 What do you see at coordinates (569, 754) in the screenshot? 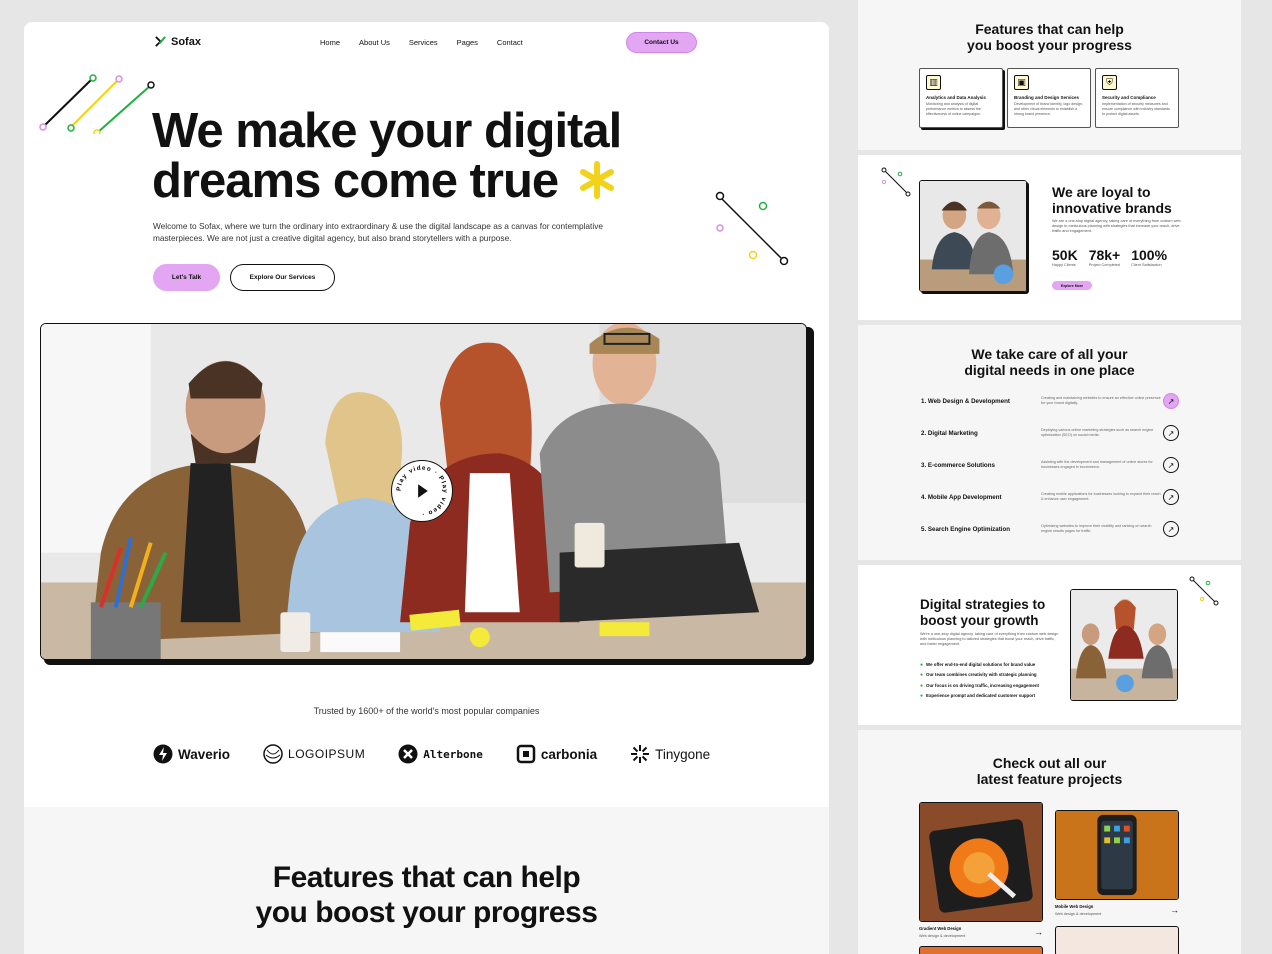
I see `brand-name-carbonia: carbonia` at bounding box center [569, 754].